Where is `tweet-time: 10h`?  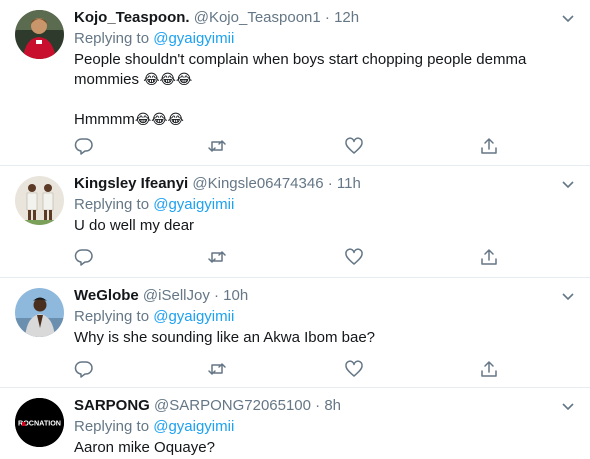 tweet-time: 10h is located at coordinates (235, 295).